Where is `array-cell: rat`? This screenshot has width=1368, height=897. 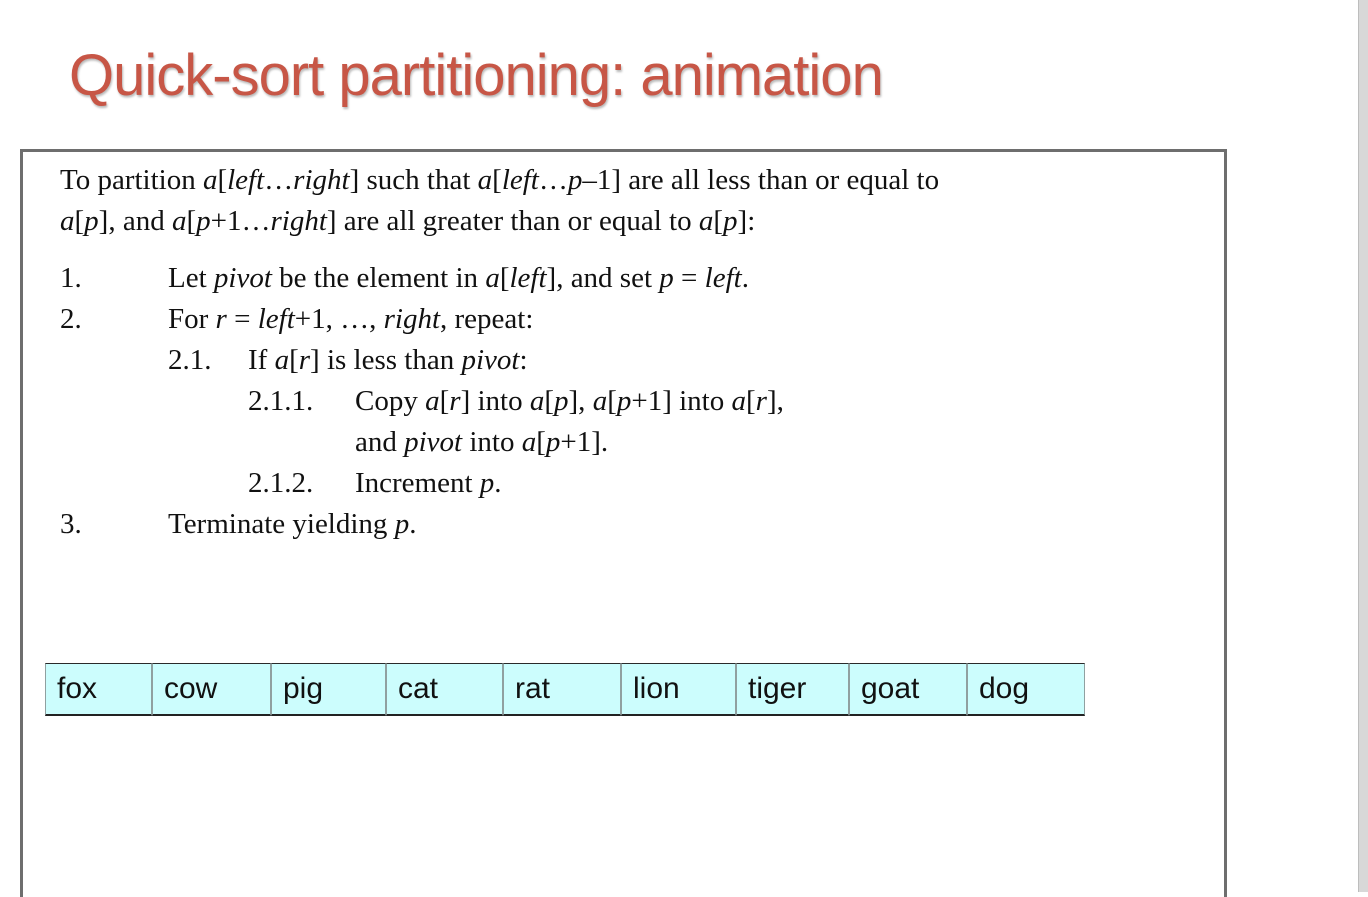 array-cell: rat is located at coordinates (562, 689).